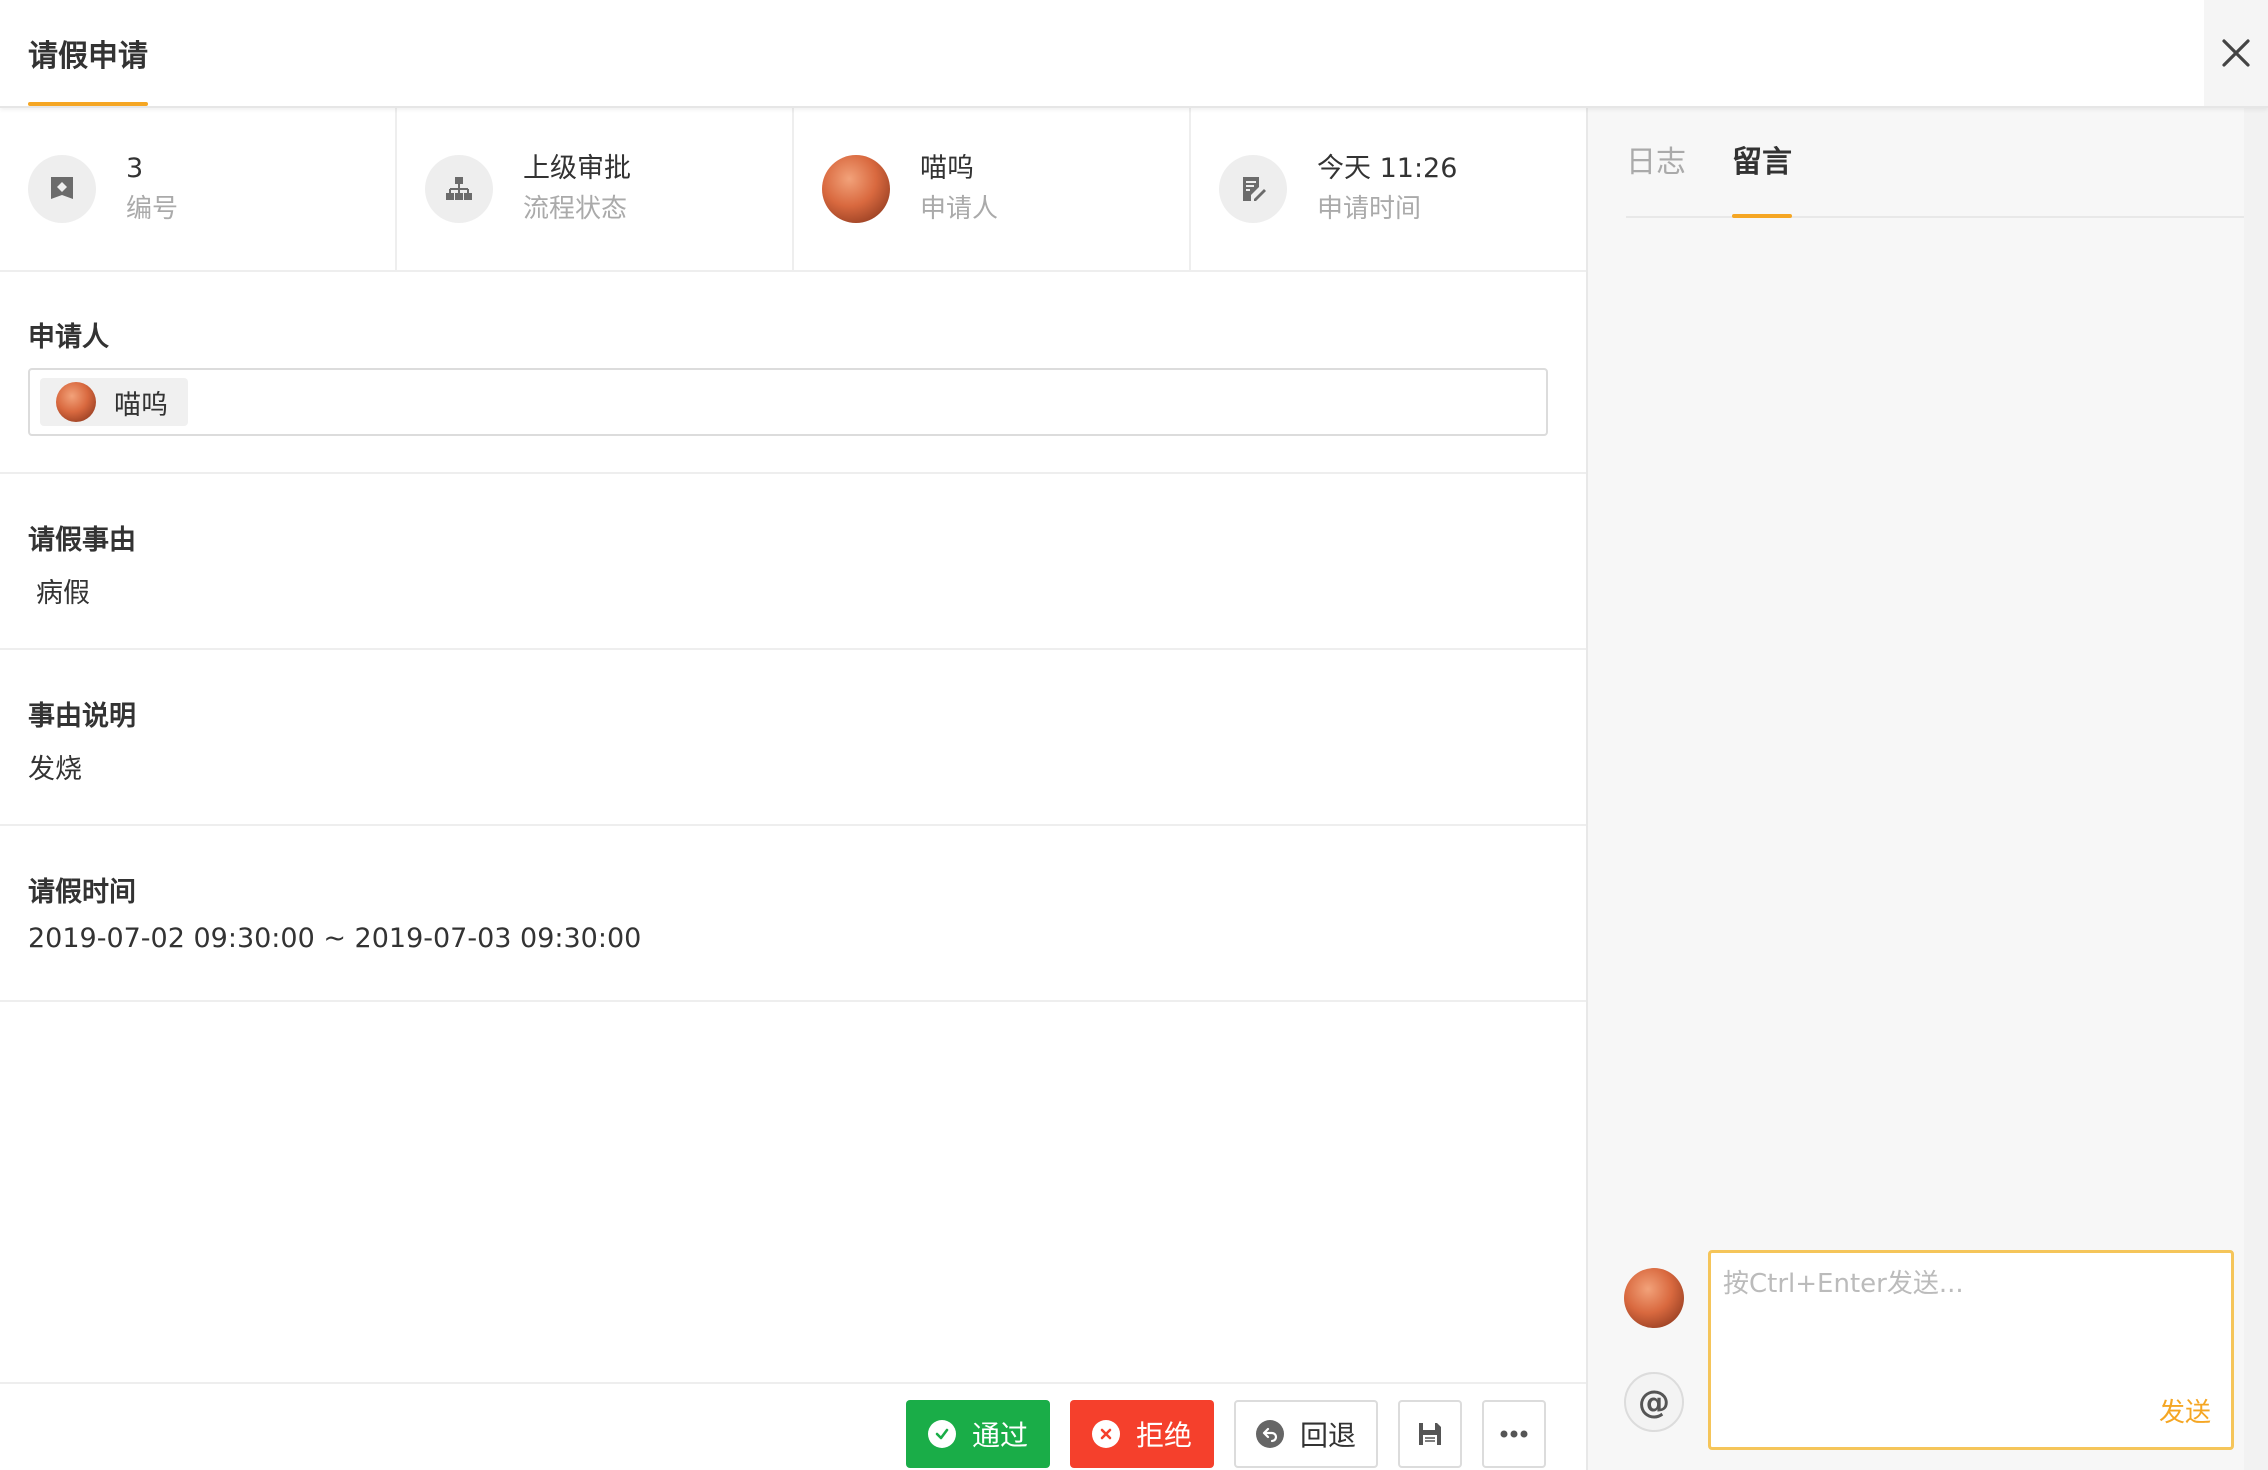  Describe the element at coordinates (1388, 189) in the screenshot. I see `summary-card-time: 今天 11:26 申请时间` at that location.